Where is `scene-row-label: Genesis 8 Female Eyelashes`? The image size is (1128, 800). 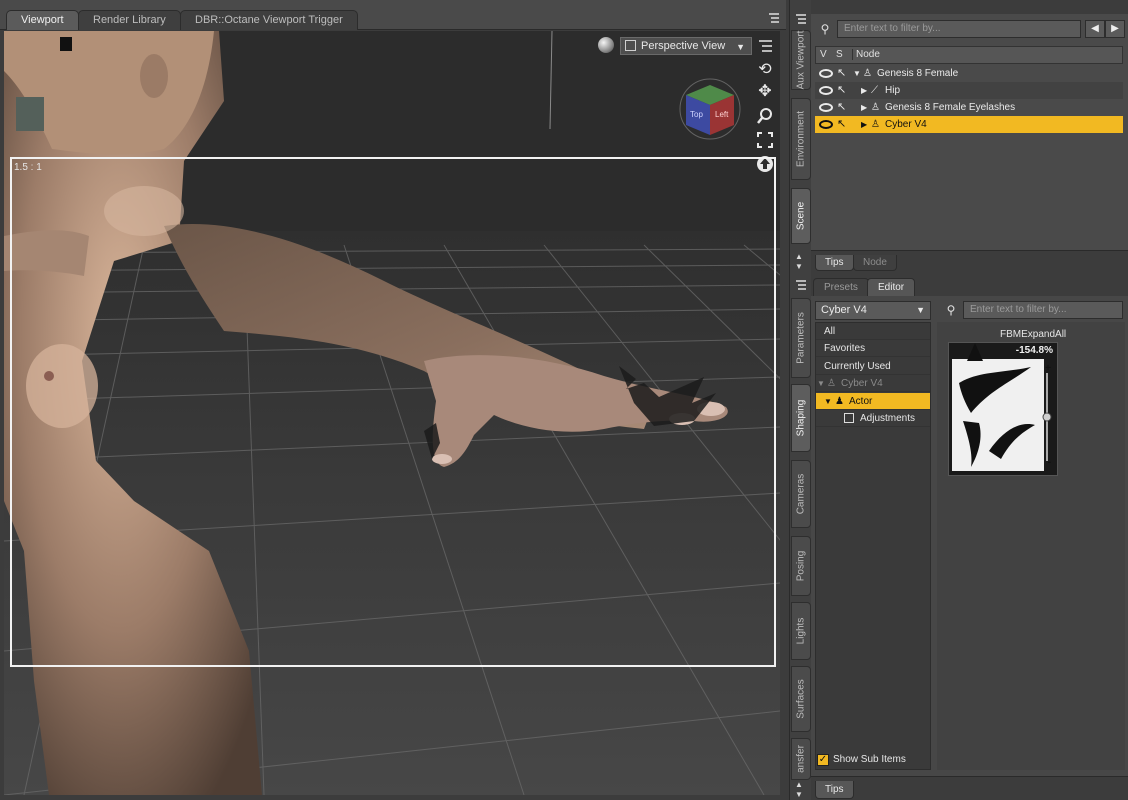 scene-row-label: Genesis 8 Female Eyelashes is located at coordinates (950, 107).